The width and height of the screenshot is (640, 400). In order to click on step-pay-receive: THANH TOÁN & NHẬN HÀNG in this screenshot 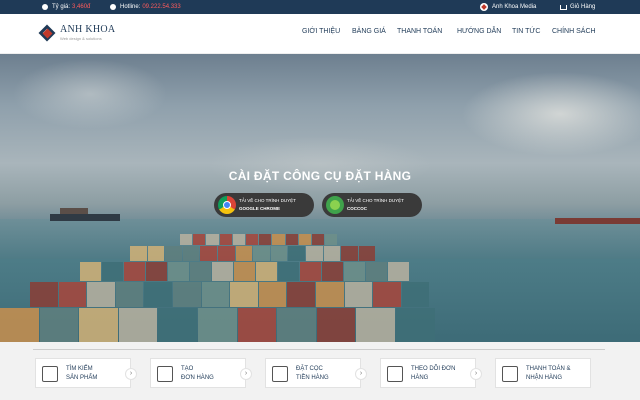, I will do `click(543, 373)`.